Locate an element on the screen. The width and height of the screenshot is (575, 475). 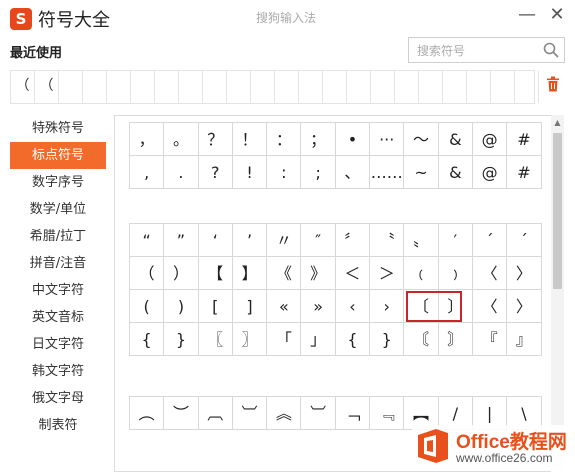
category-item: 特殊符号 is located at coordinates (58, 128).